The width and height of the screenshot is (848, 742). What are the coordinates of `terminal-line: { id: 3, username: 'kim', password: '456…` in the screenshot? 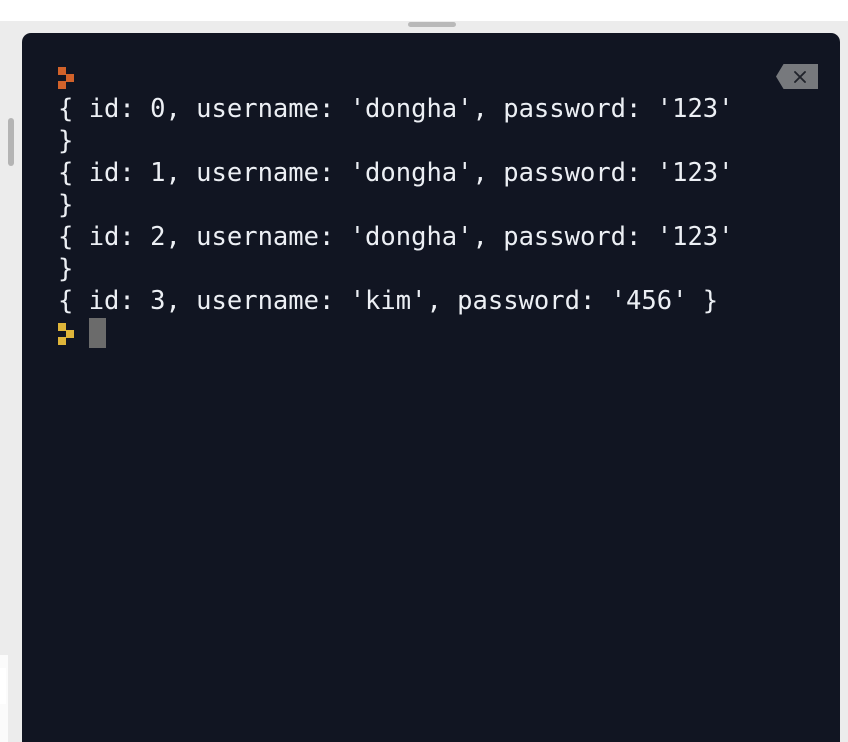 It's located at (443, 301).